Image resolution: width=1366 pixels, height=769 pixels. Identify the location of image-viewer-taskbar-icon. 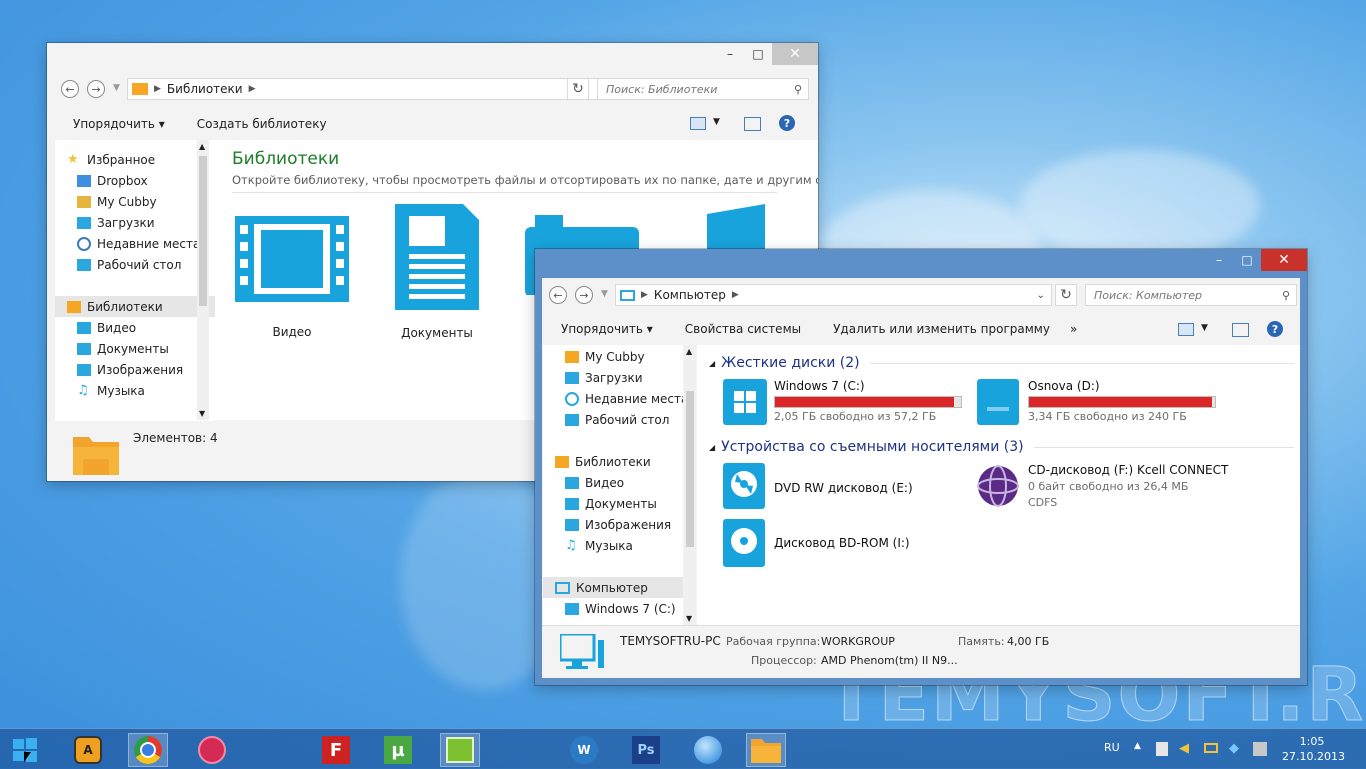
(460, 750).